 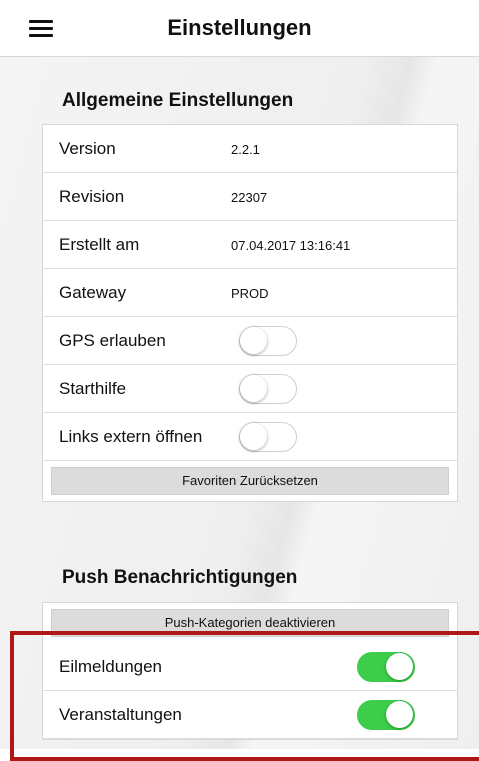 What do you see at coordinates (131, 436) in the screenshot?
I see `setting-label: Links extern öffnen` at bounding box center [131, 436].